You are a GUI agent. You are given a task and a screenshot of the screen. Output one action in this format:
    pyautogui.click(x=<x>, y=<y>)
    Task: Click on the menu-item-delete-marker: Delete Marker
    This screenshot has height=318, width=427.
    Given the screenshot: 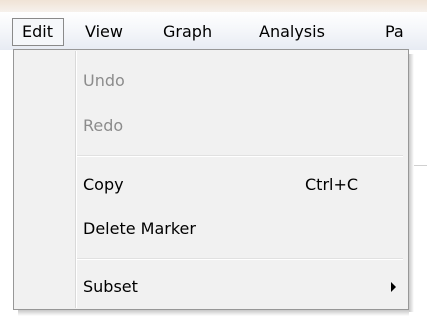 What is the action you would take?
    pyautogui.click(x=211, y=229)
    